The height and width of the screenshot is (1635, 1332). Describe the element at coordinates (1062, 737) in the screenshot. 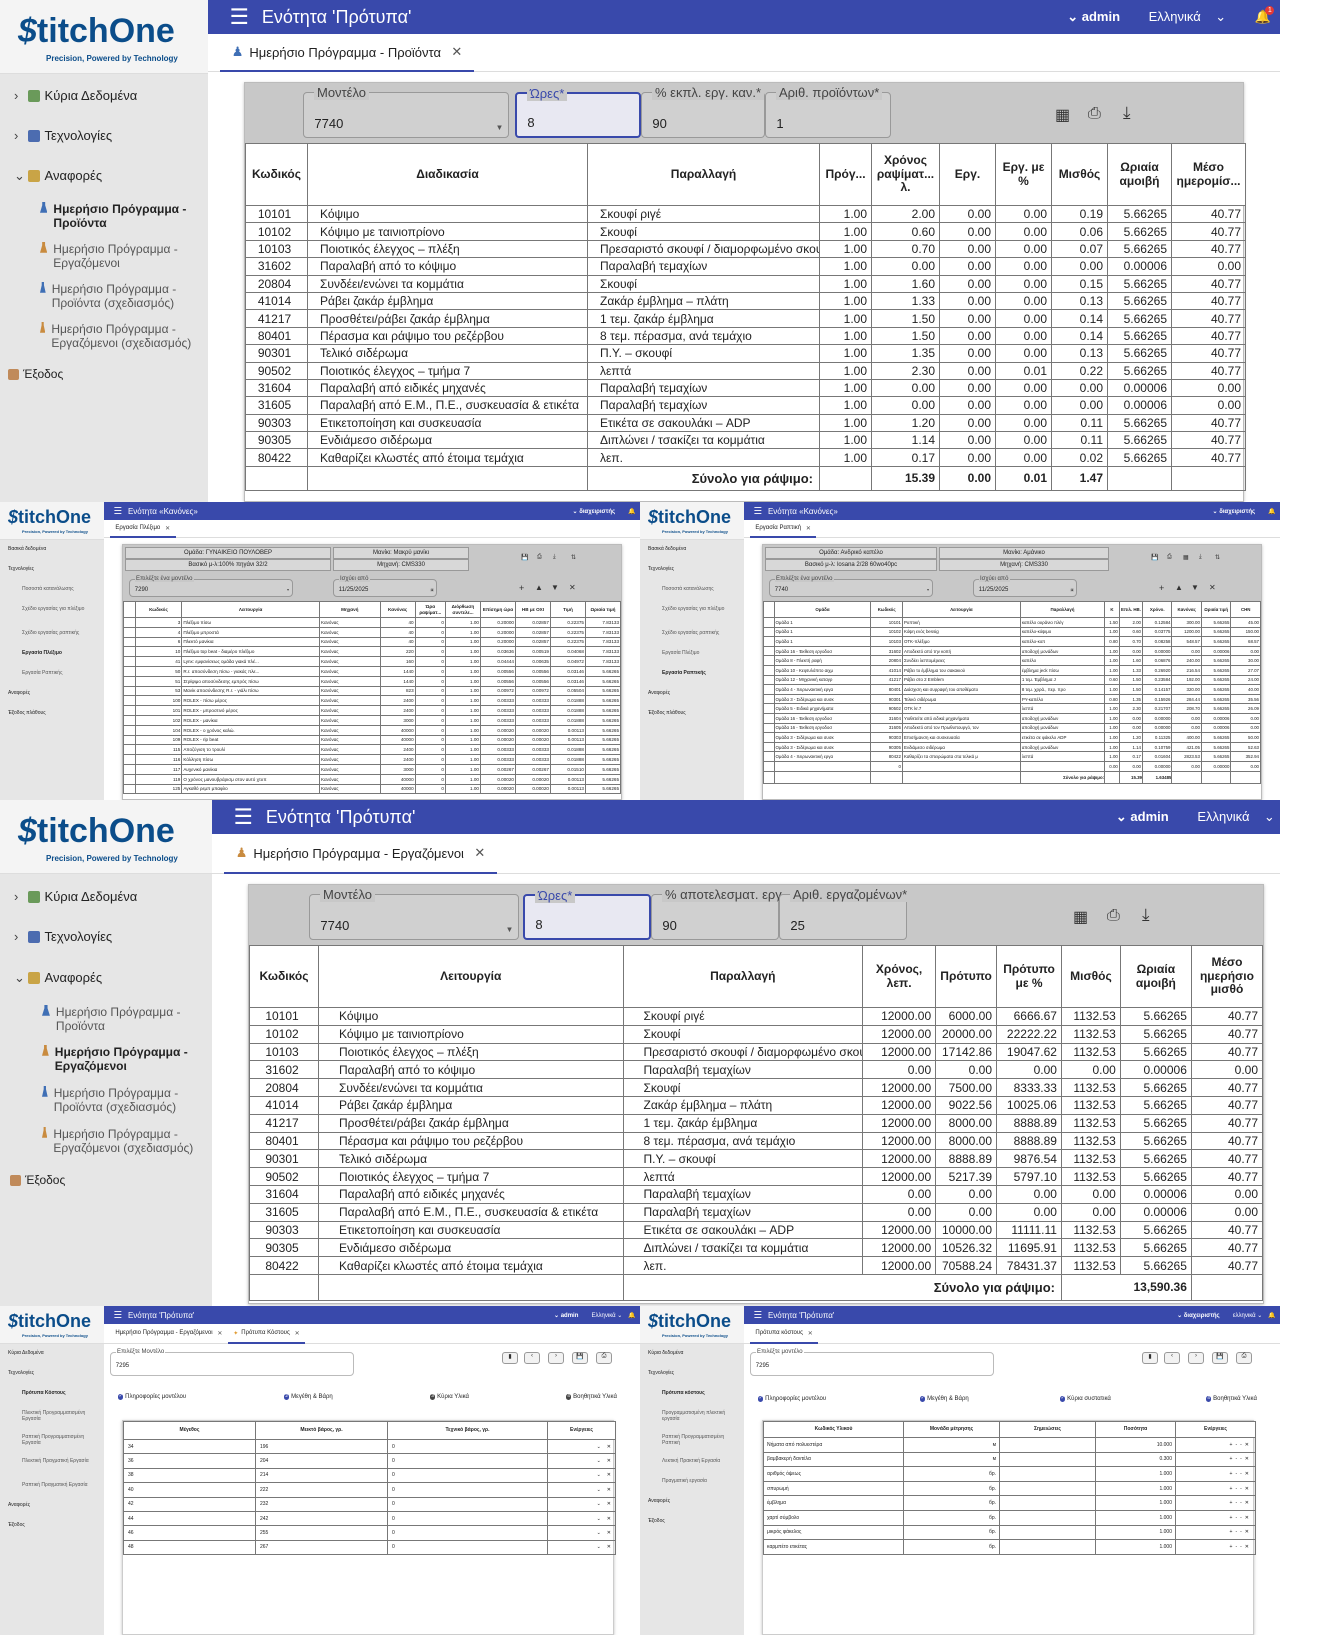

I see `table-cell: ετικέτα σε φάκελο ADP` at that location.